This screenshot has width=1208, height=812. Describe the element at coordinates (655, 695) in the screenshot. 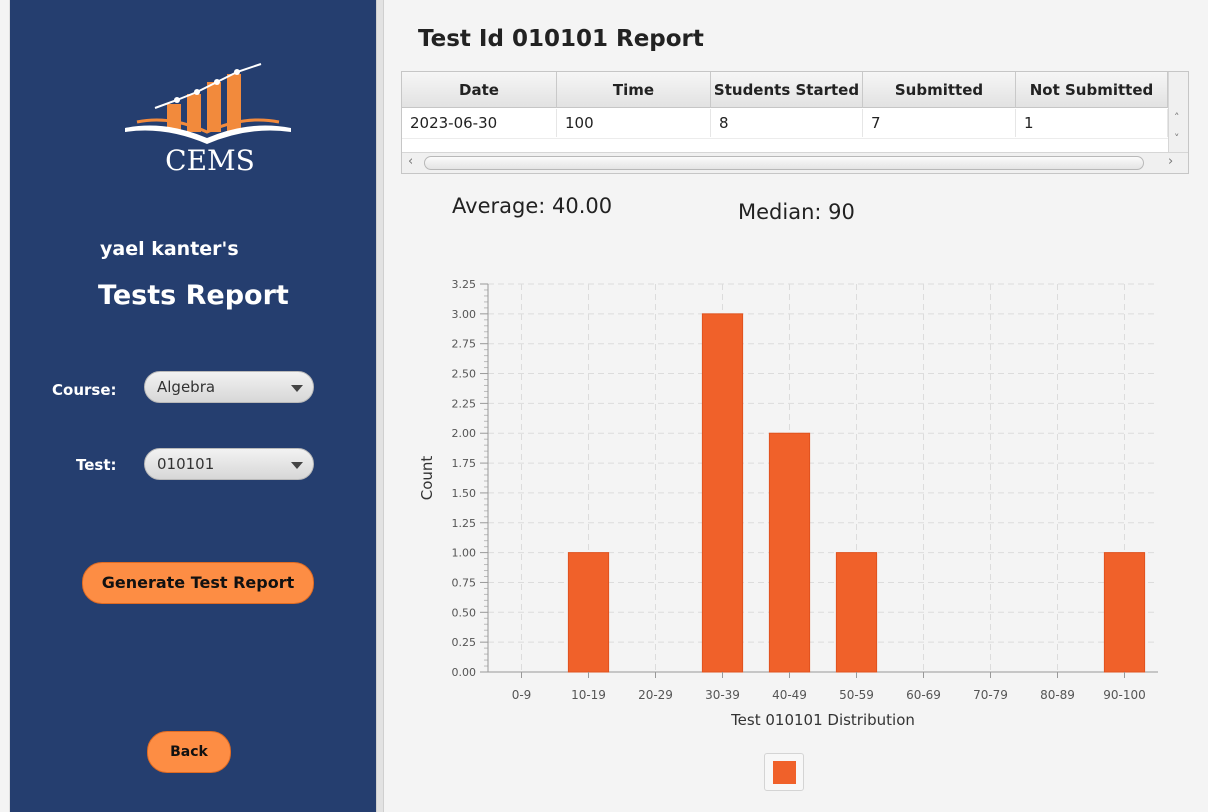

I see `x-tick-label: 20-29` at that location.